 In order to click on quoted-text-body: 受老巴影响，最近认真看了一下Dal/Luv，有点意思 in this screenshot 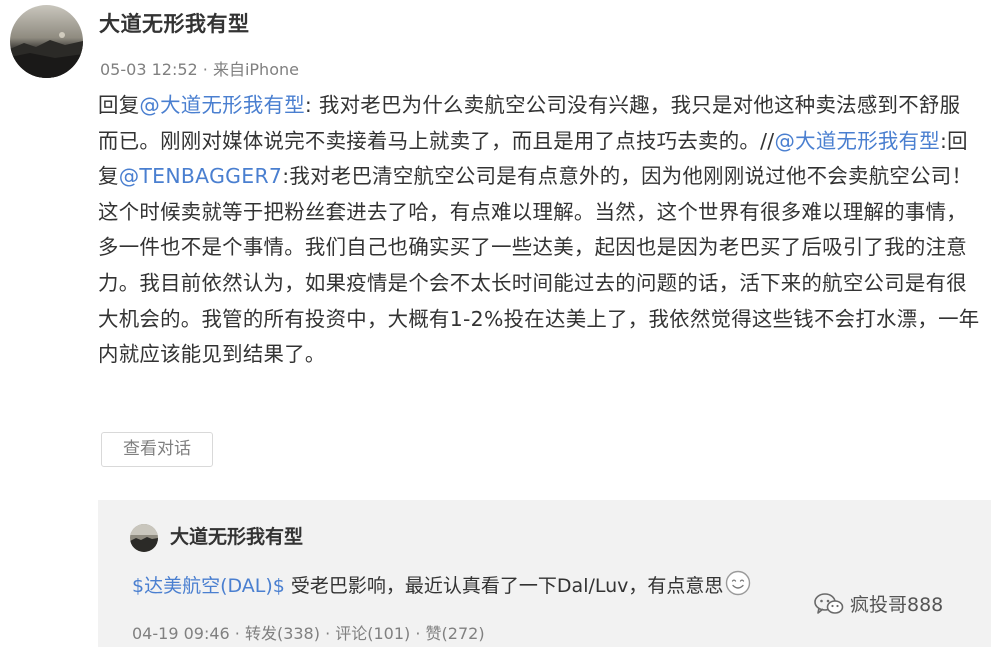, I will do `click(504, 586)`.